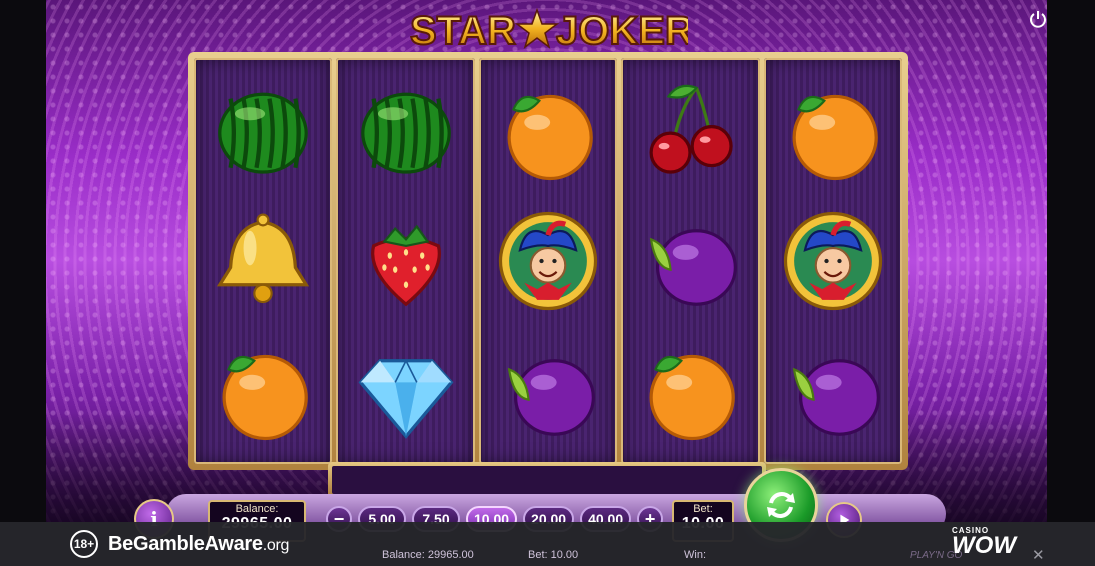 The width and height of the screenshot is (1095, 566). What do you see at coordinates (622, 31) in the screenshot?
I see `logo-joker-text: JOKER` at bounding box center [622, 31].